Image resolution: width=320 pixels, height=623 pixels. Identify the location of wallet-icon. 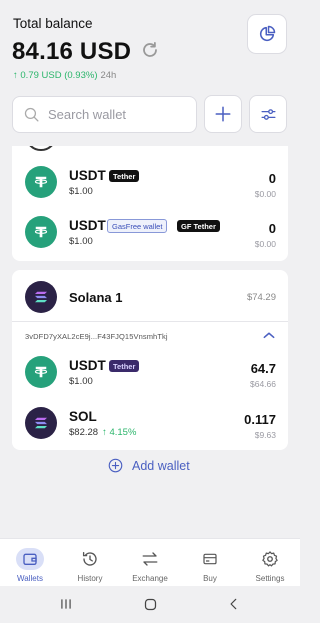
(30, 559).